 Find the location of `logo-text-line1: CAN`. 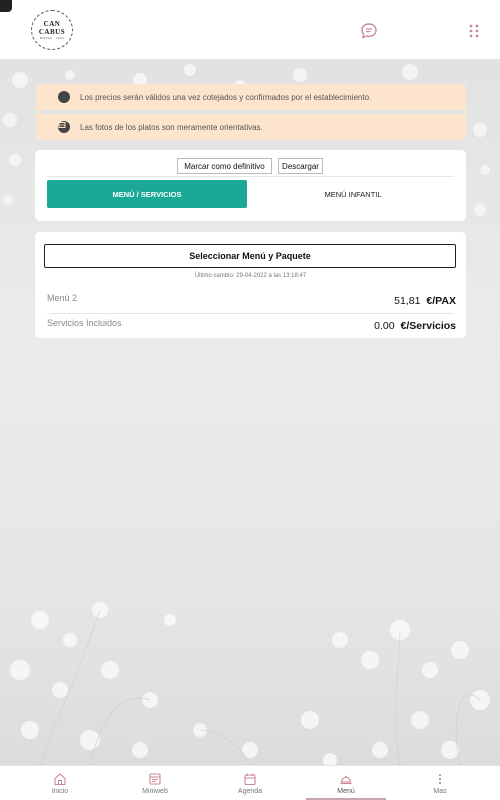

logo-text-line1: CAN is located at coordinates (52, 24).